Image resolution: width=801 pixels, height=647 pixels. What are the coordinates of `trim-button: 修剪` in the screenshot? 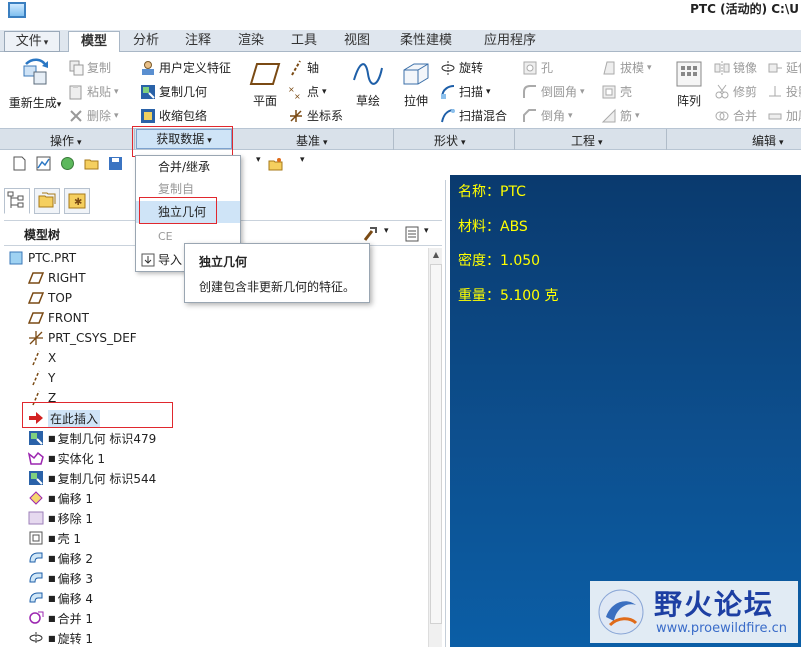 It's located at (735, 91).